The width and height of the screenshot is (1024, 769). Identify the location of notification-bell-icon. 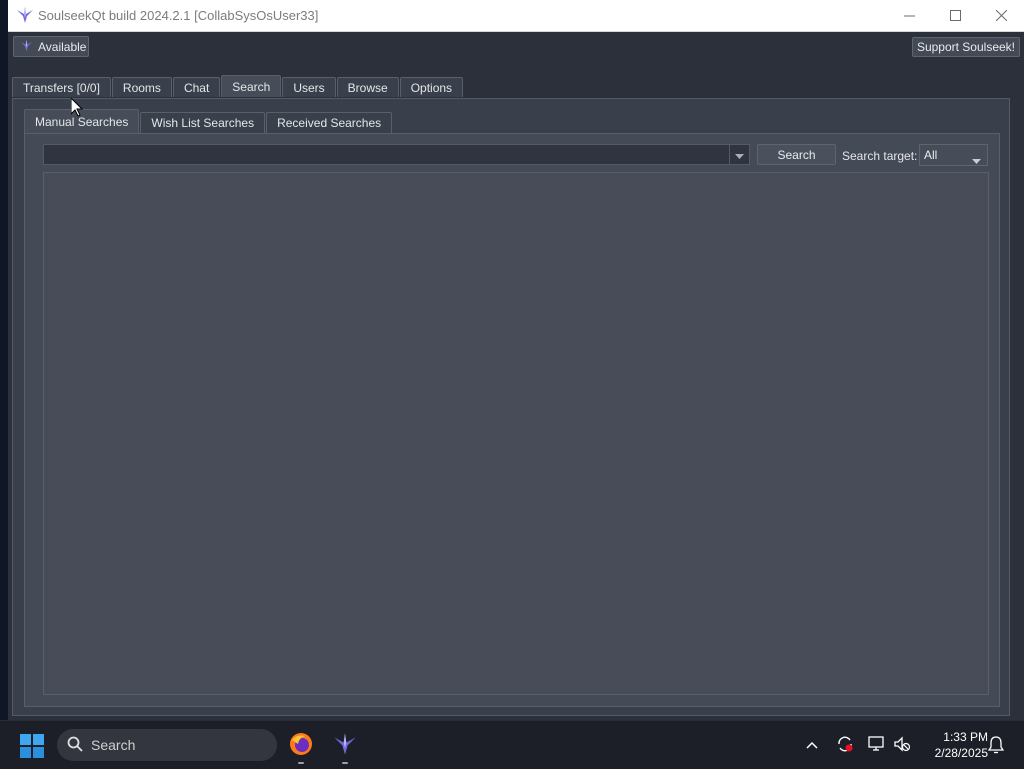
(996, 746).